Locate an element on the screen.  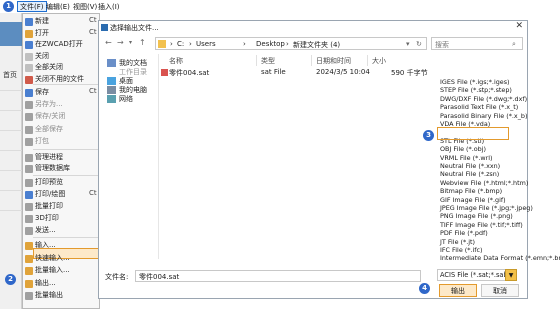
forward-icon: → is located at coordinates (120, 42).